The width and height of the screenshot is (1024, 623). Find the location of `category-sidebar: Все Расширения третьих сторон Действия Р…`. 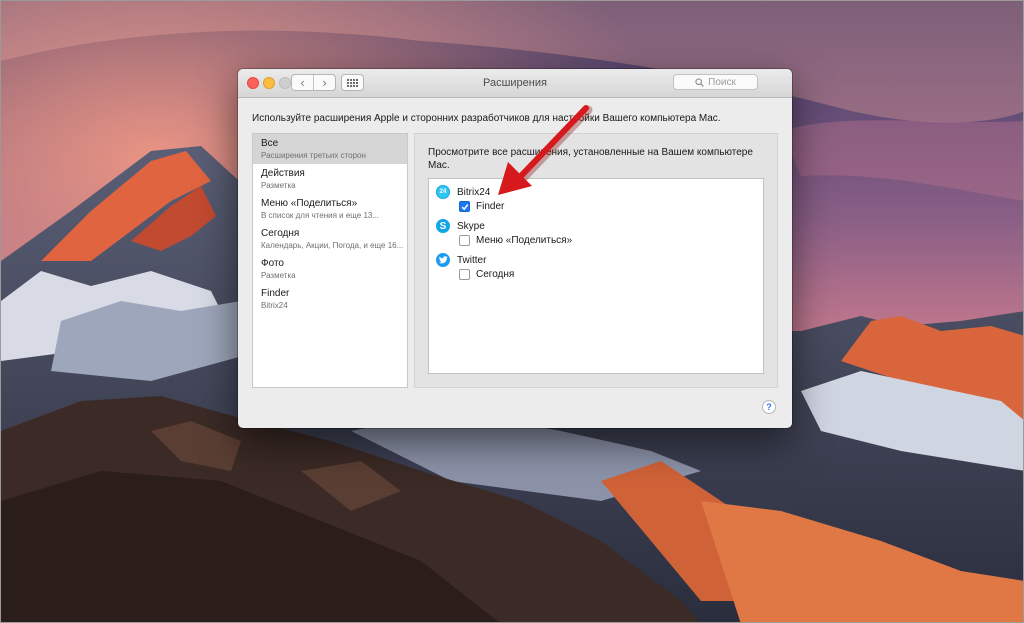

category-sidebar: Все Расширения третьих сторон Действия Р… is located at coordinates (330, 260).